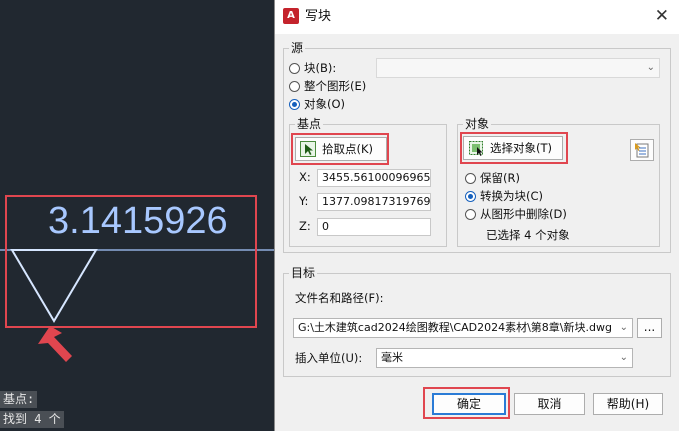 The width and height of the screenshot is (679, 431). What do you see at coordinates (469, 404) in the screenshot?
I see `ok-button: 确定` at bounding box center [469, 404].